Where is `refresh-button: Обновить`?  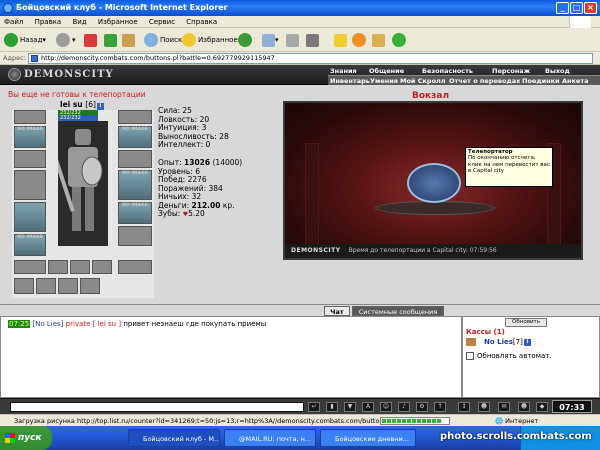
refresh-button: Обновить is located at coordinates (526, 322).